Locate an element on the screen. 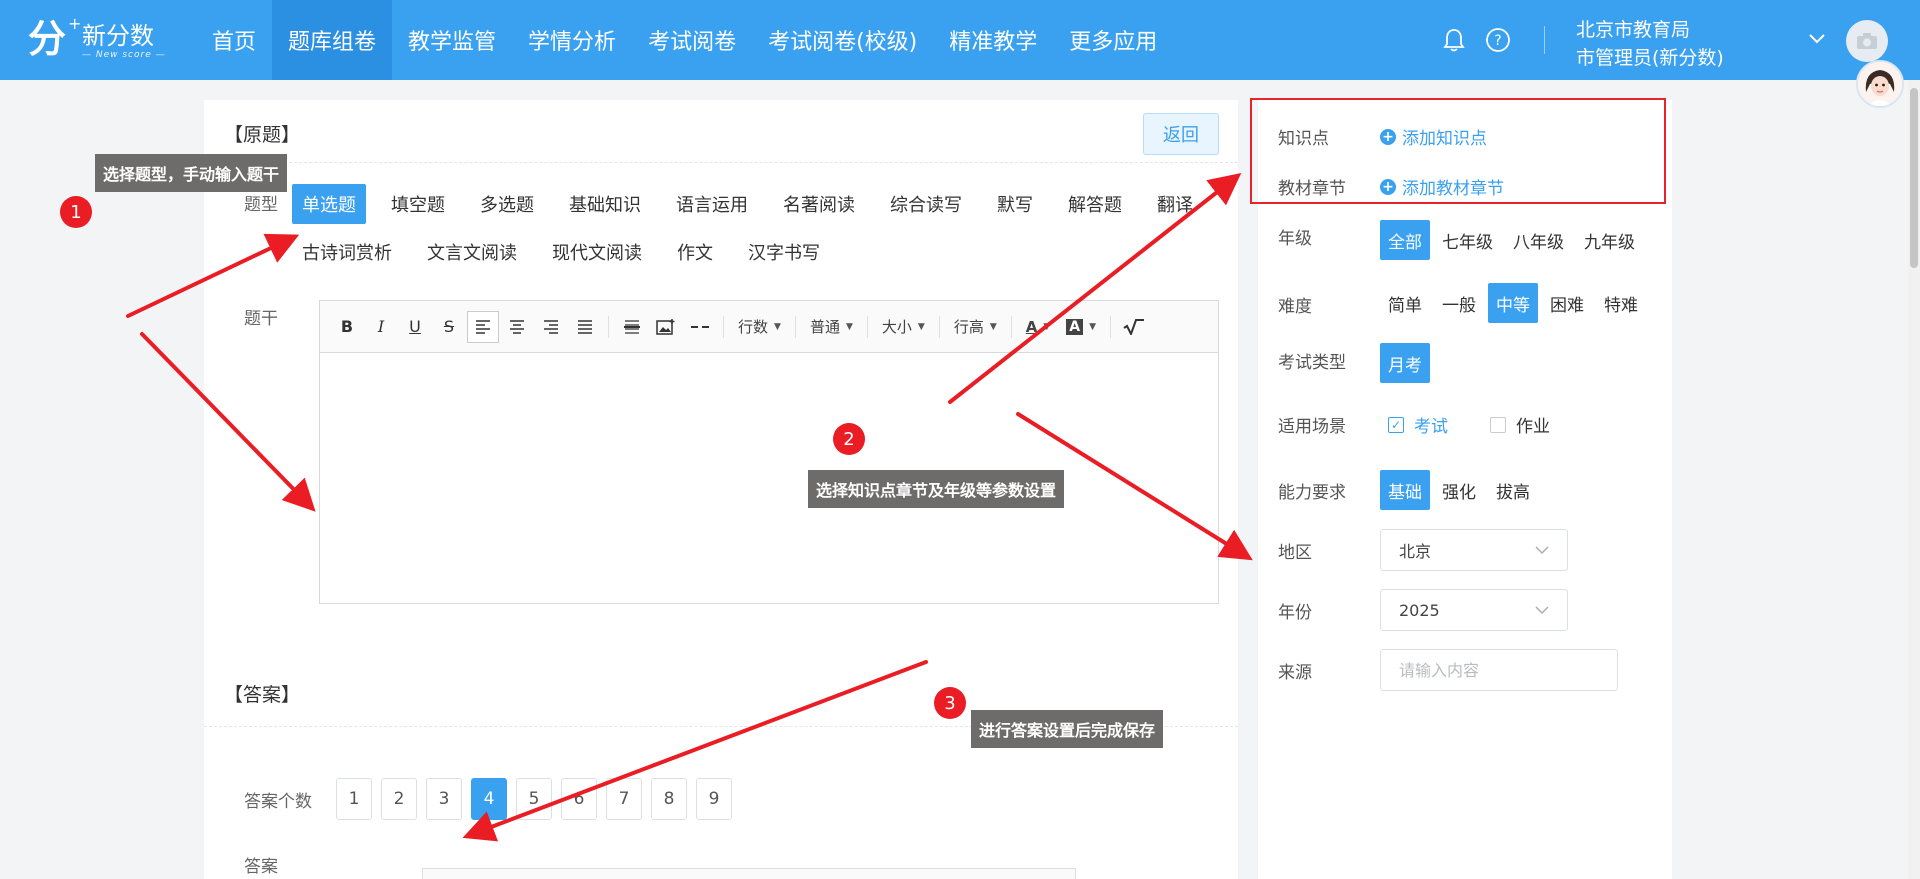 Image resolution: width=1920 pixels, height=879 pixels. year-select: 2025 is located at coordinates (1474, 610).